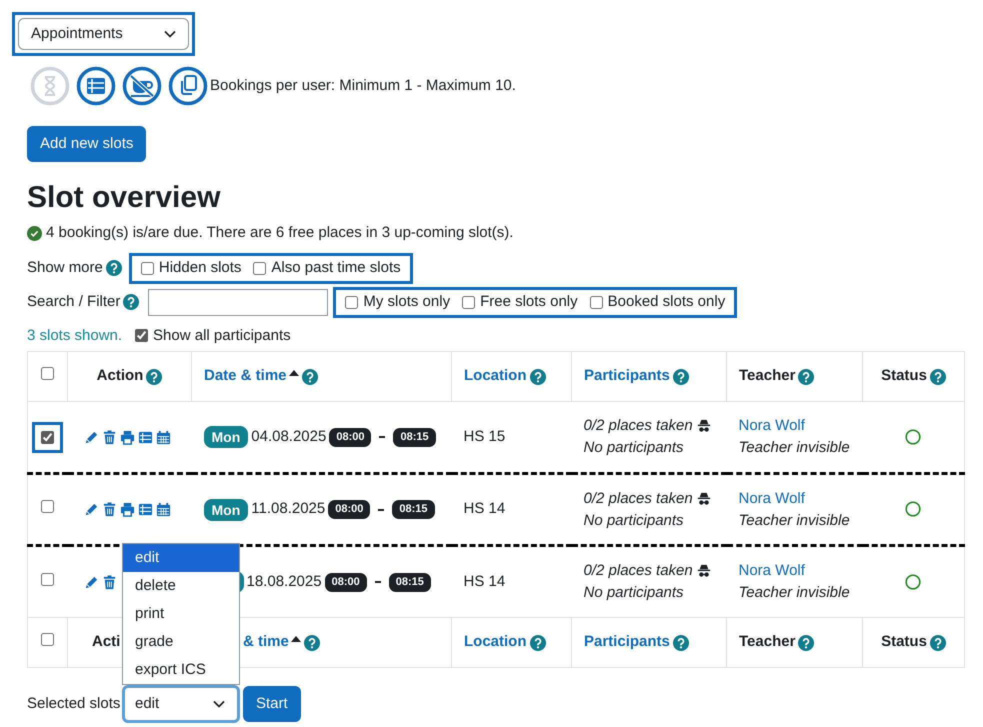  What do you see at coordinates (181, 614) in the screenshot?
I see `menu-option: print` at bounding box center [181, 614].